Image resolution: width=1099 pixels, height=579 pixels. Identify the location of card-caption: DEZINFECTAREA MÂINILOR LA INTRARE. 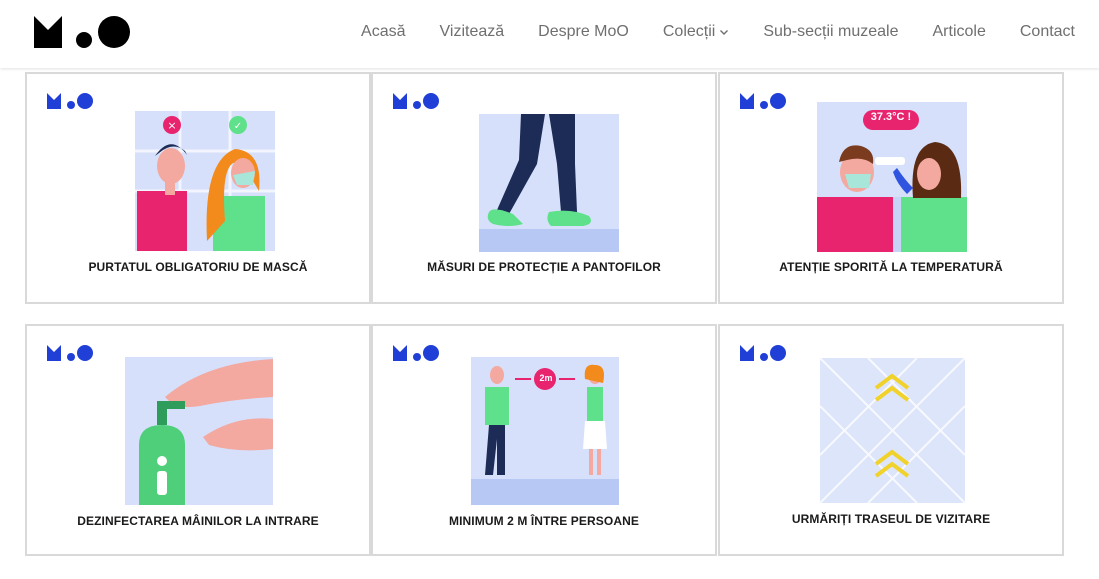
(198, 521).